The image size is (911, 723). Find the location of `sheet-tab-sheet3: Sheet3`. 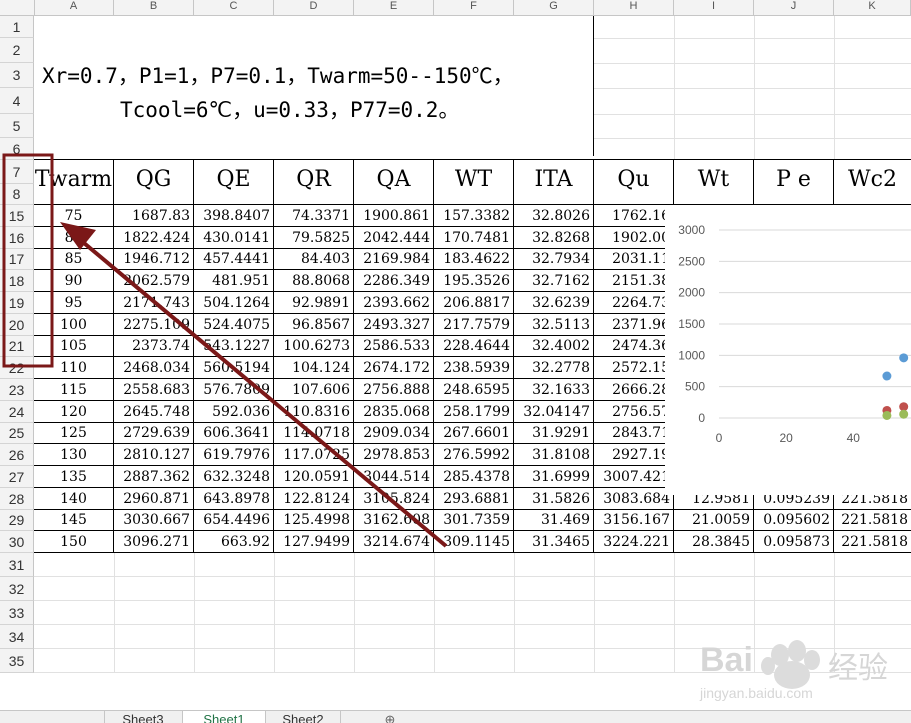

sheet-tab-sheet3: Sheet3 is located at coordinates (142, 717).